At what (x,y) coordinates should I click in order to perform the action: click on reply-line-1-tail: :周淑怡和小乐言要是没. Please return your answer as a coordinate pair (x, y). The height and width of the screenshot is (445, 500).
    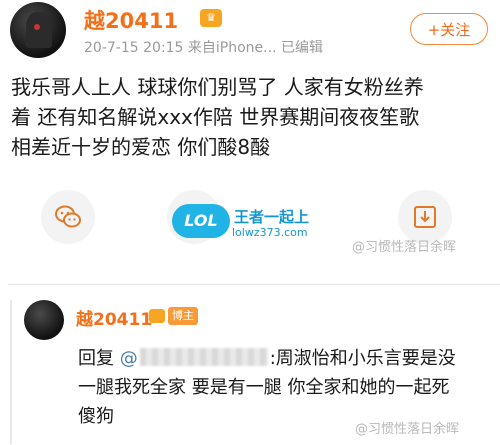
    Looking at the image, I should click on (362, 358).